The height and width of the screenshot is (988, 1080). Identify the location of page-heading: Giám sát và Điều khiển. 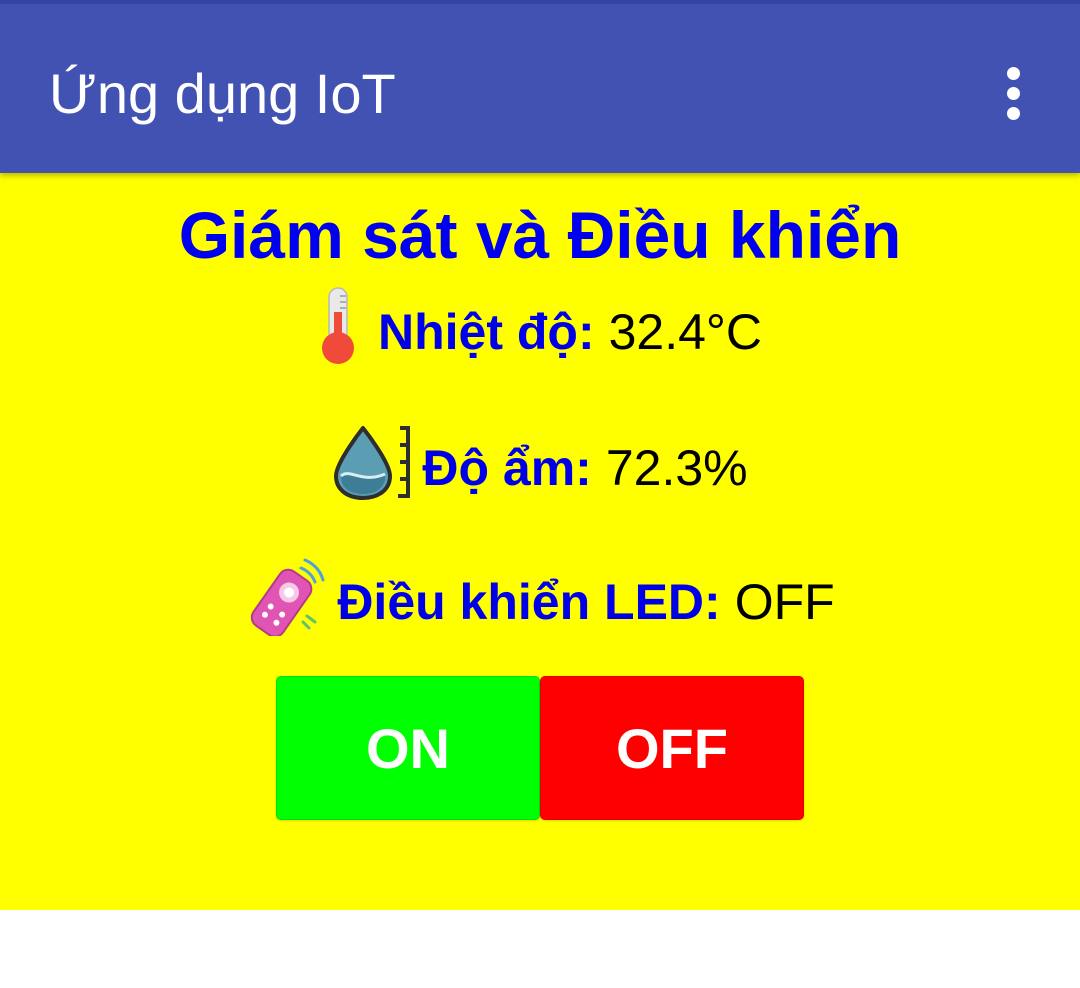
(540, 235).